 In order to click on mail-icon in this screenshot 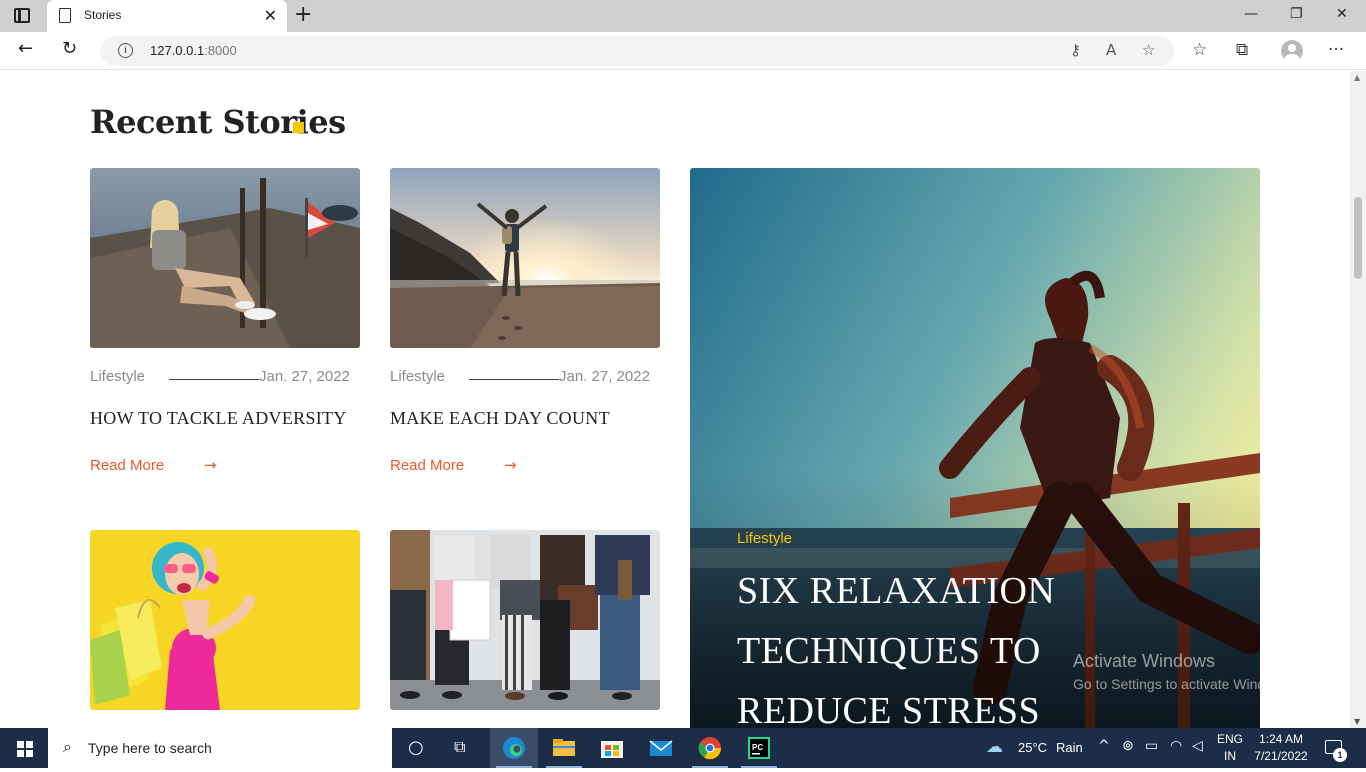, I will do `click(661, 748)`.